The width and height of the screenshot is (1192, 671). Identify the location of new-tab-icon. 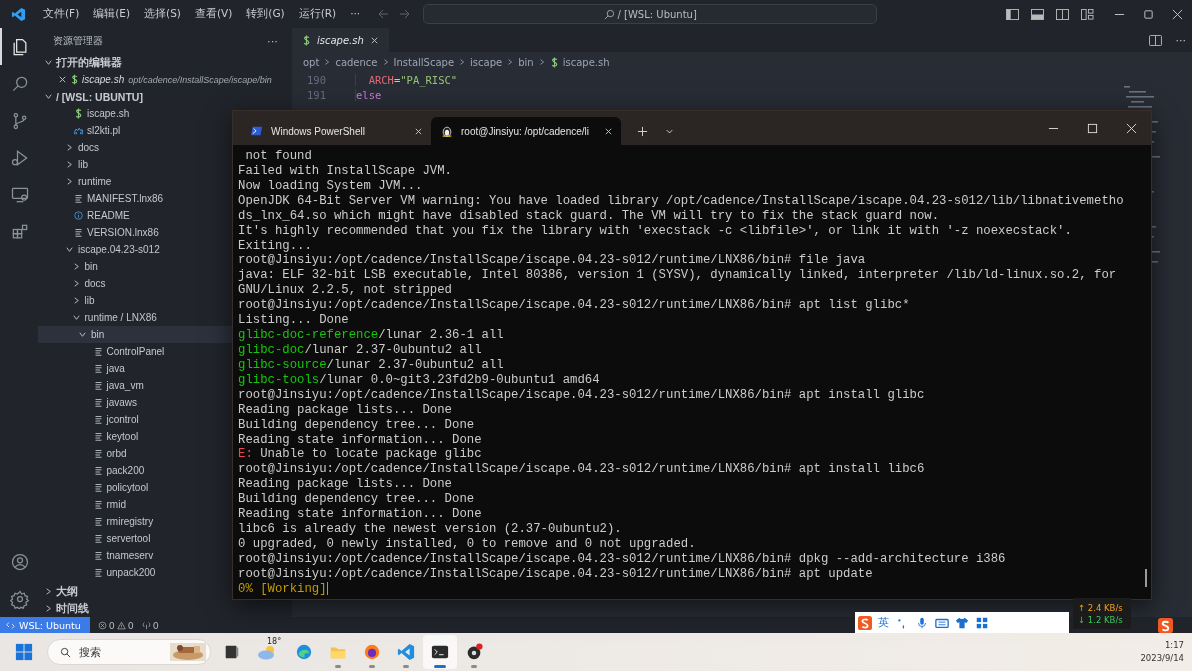
(642, 131).